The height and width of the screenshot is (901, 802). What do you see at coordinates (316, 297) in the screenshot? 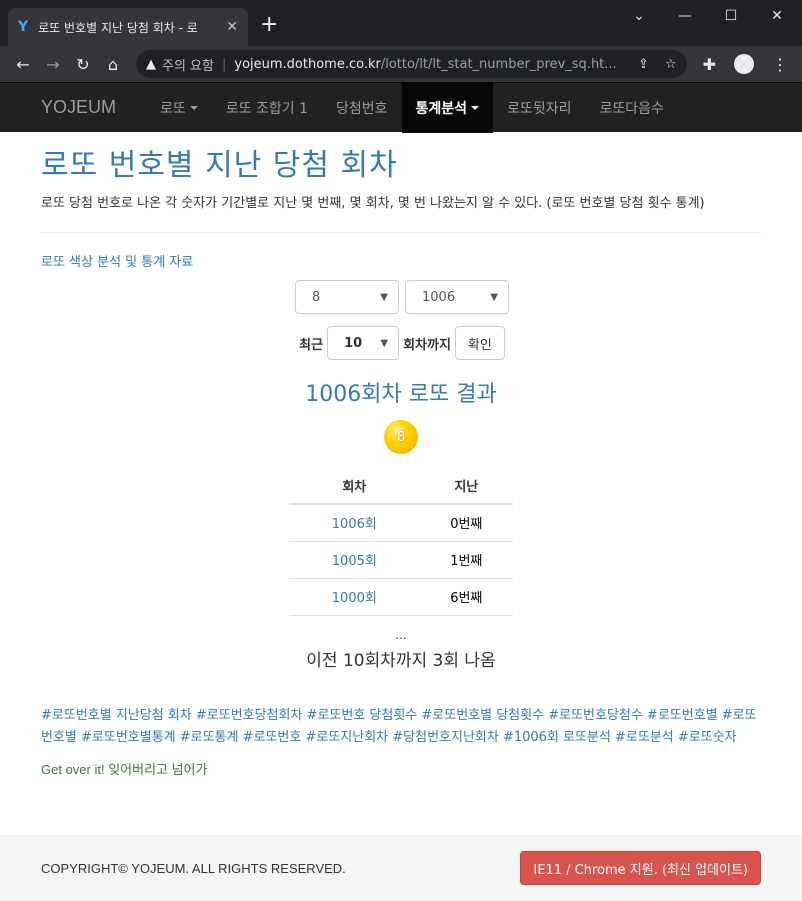
I see `number-select-value: 8` at bounding box center [316, 297].